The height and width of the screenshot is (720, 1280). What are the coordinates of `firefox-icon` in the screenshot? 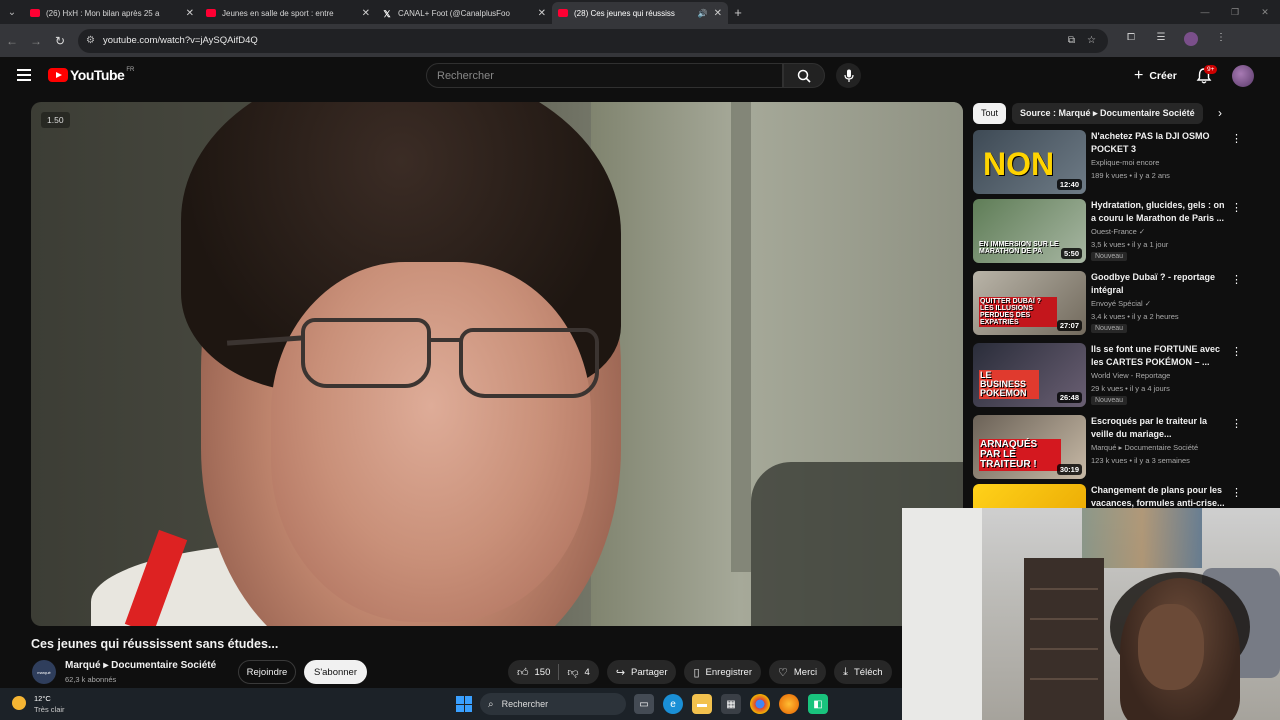 It's located at (789, 704).